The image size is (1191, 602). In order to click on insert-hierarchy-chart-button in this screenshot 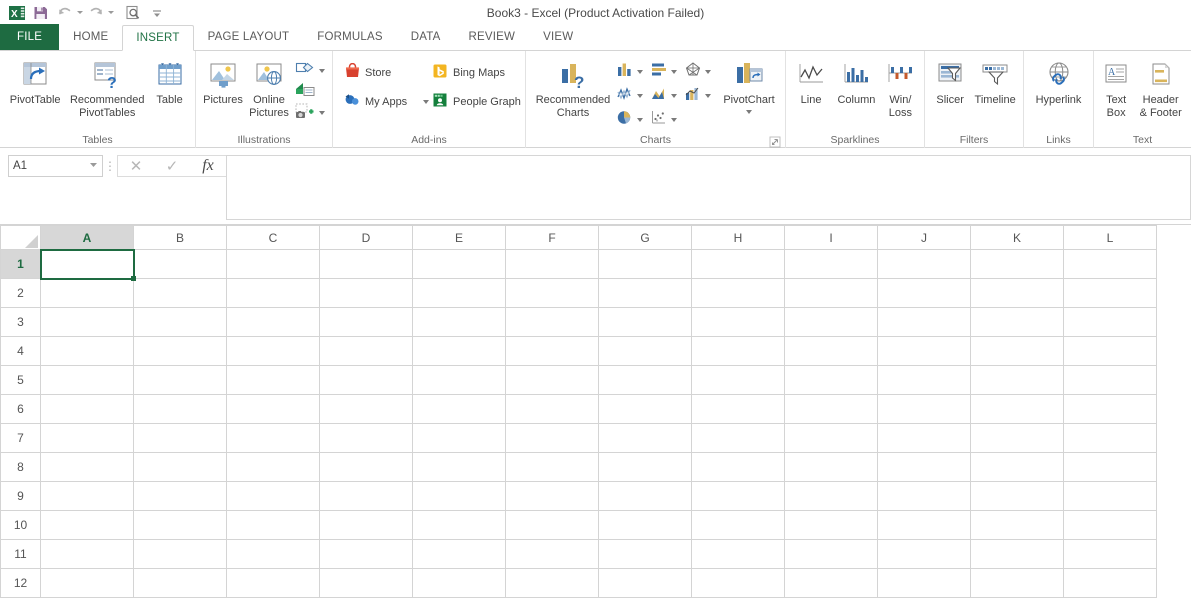, I will do `click(667, 72)`.